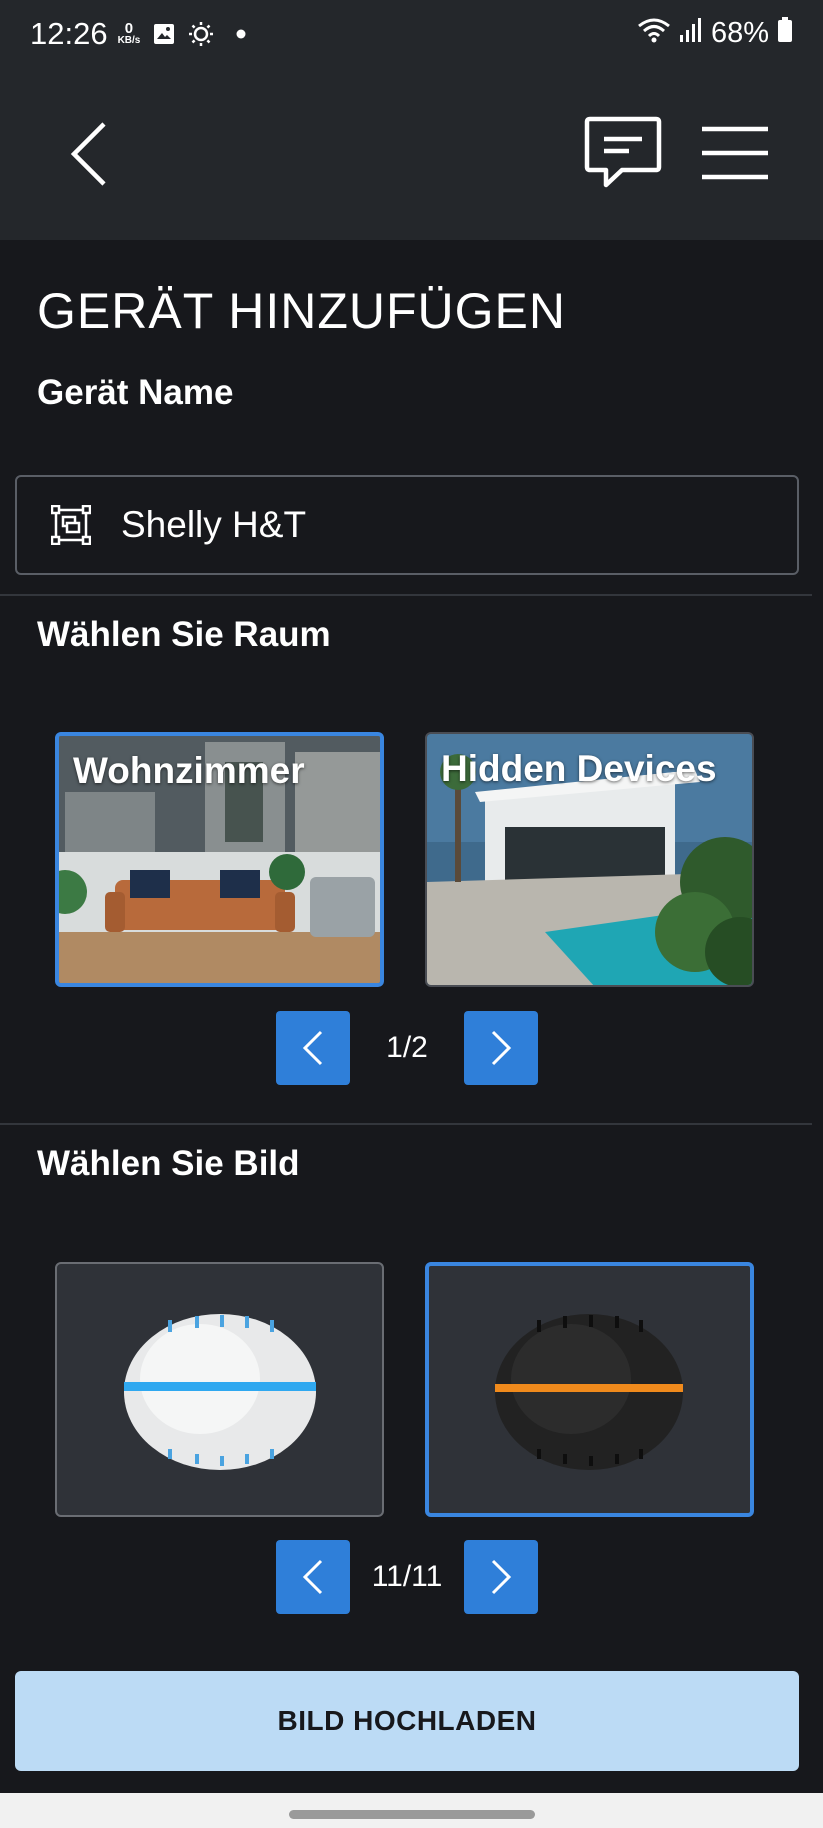  Describe the element at coordinates (69, 33) in the screenshot. I see `status-time: 12:26` at that location.